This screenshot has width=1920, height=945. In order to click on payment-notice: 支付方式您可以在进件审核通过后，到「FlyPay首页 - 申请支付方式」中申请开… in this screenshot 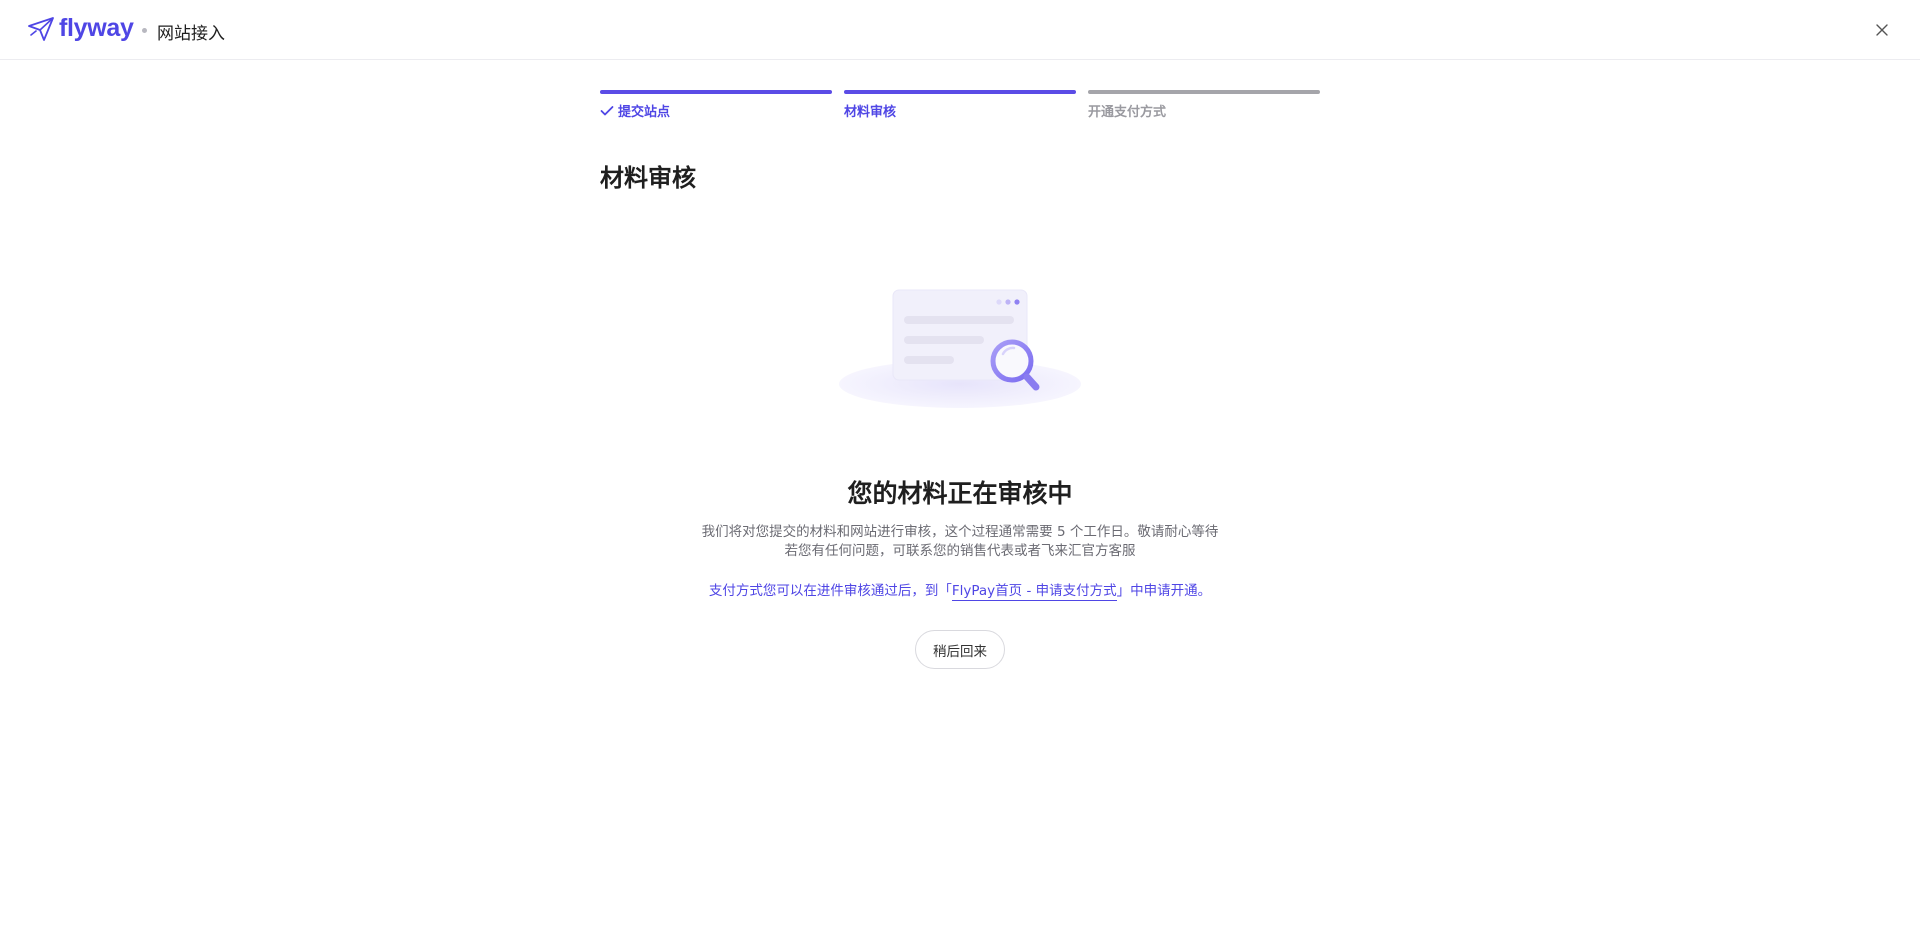, I will do `click(960, 590)`.